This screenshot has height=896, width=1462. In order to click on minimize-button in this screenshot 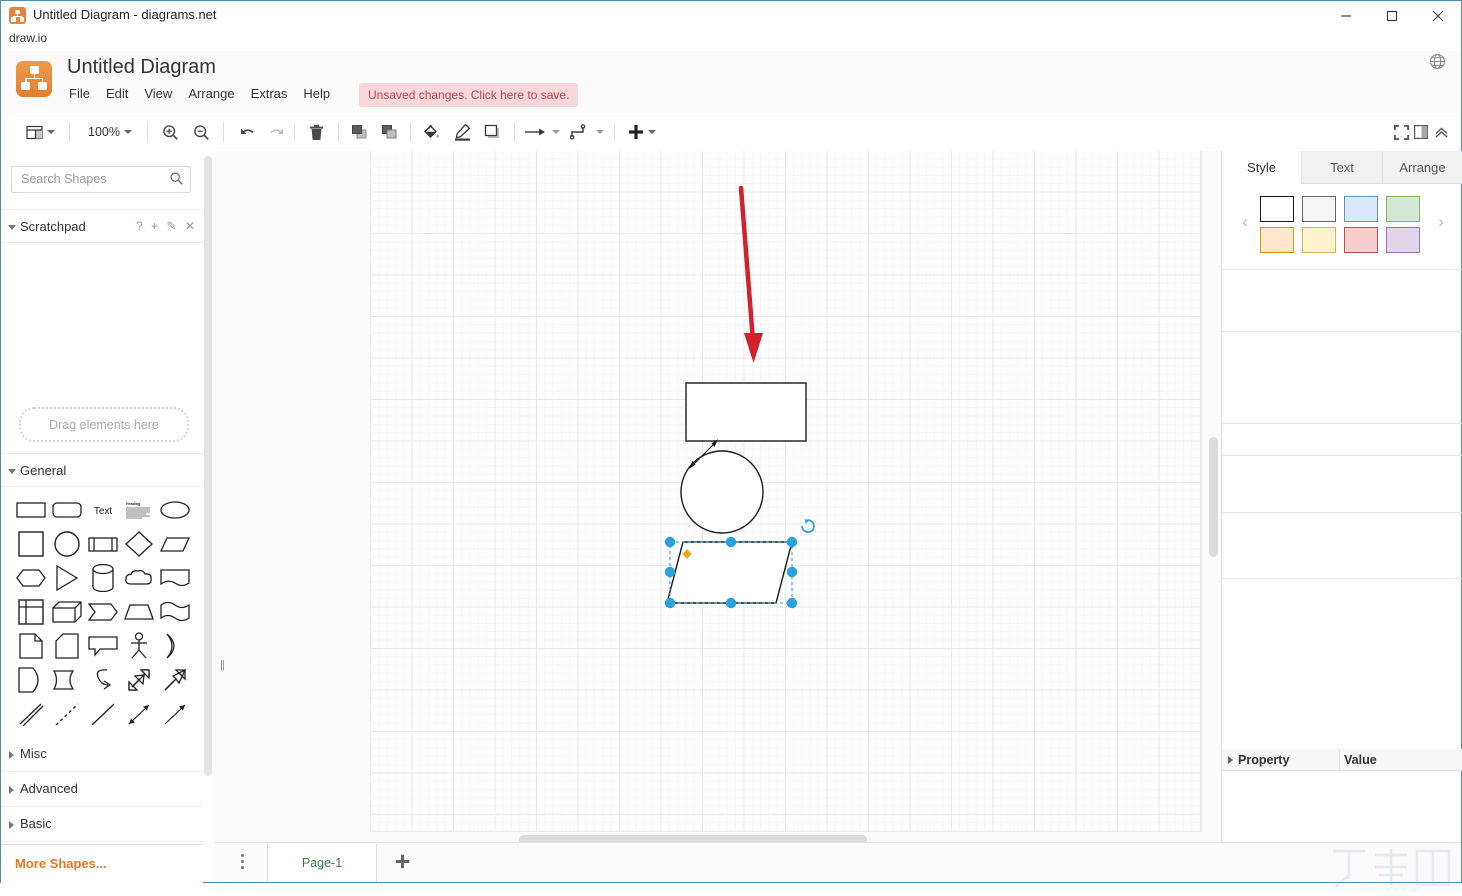, I will do `click(1346, 16)`.